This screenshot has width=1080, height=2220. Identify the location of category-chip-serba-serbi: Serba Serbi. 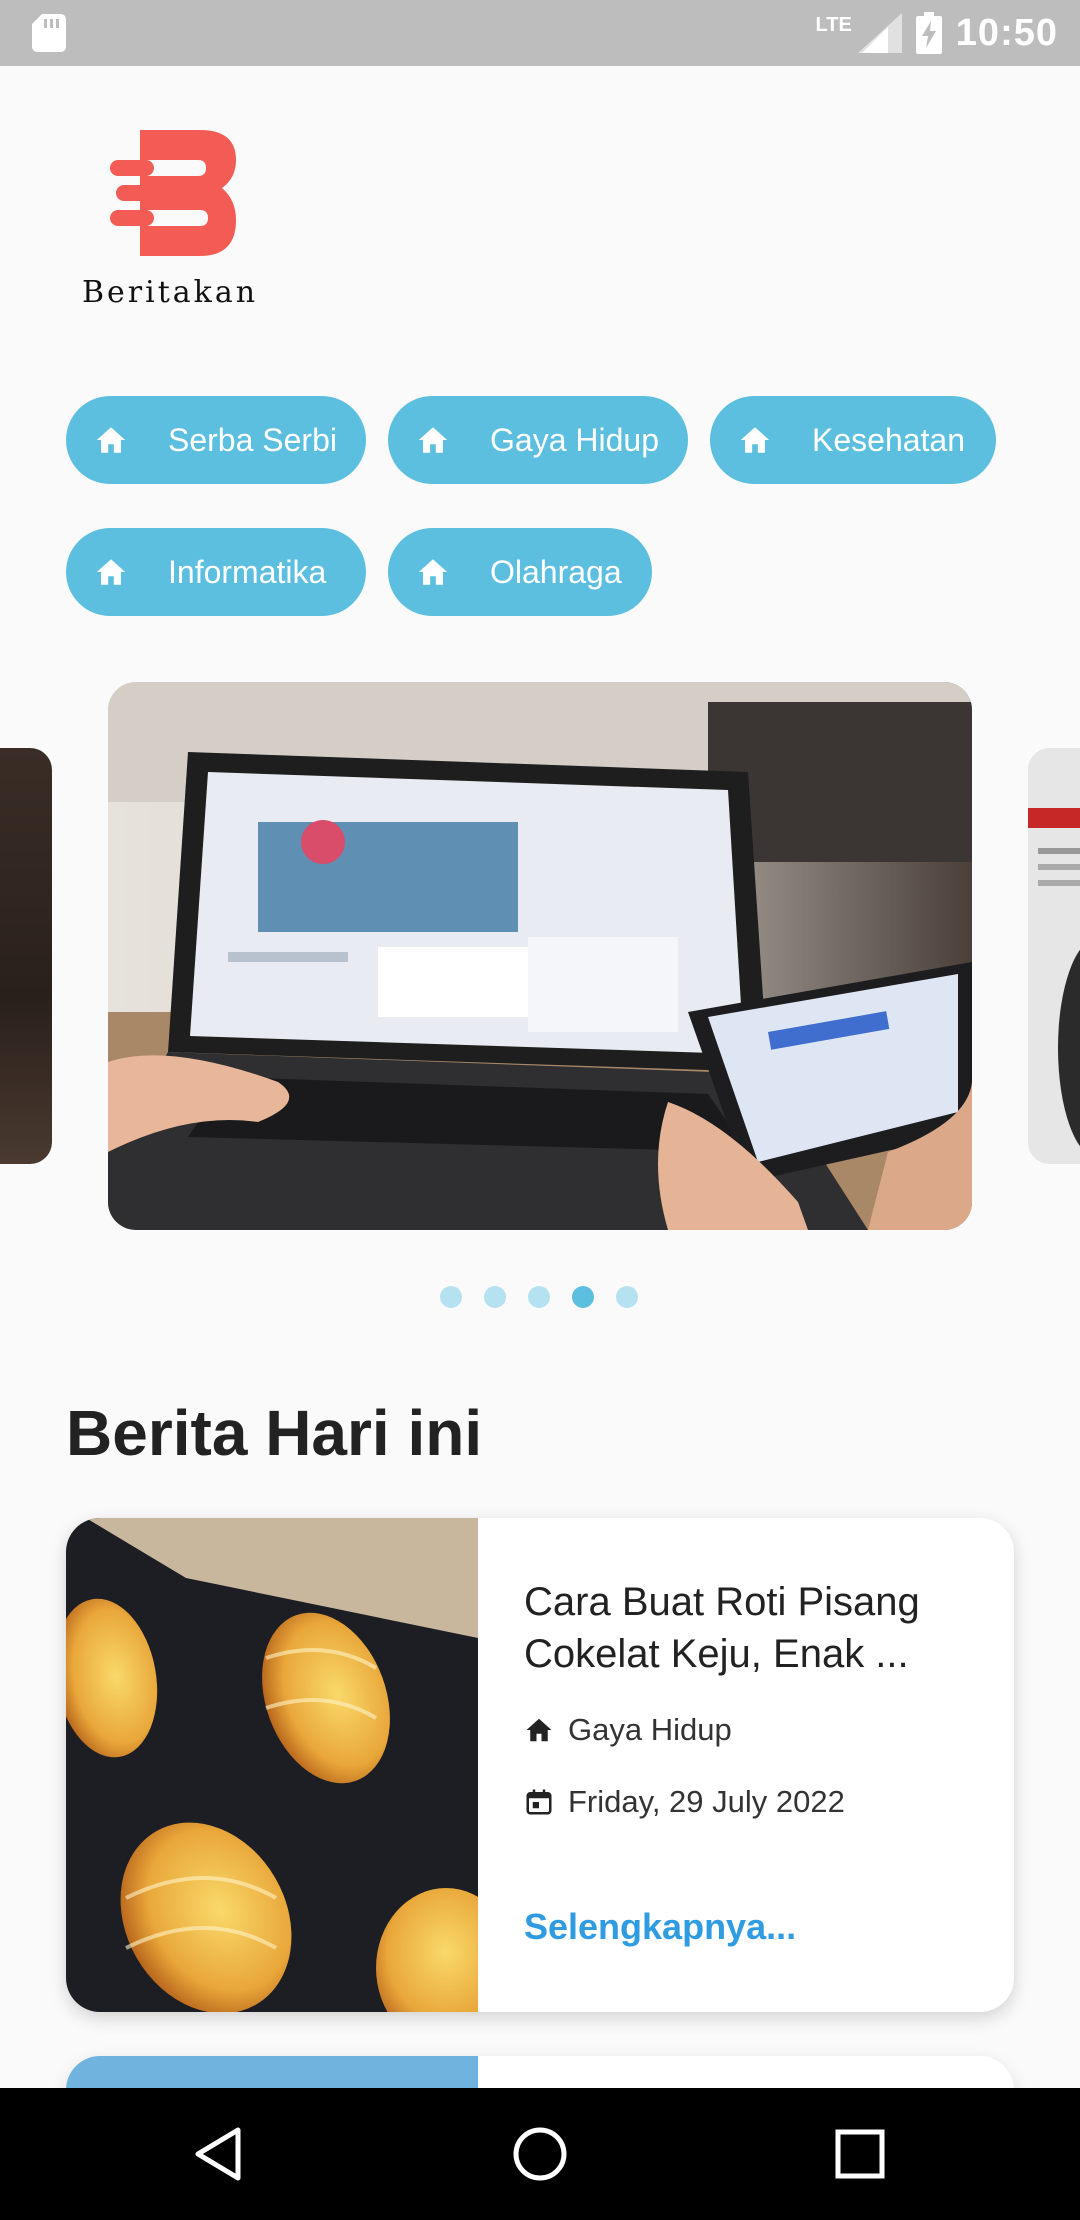
(216, 440).